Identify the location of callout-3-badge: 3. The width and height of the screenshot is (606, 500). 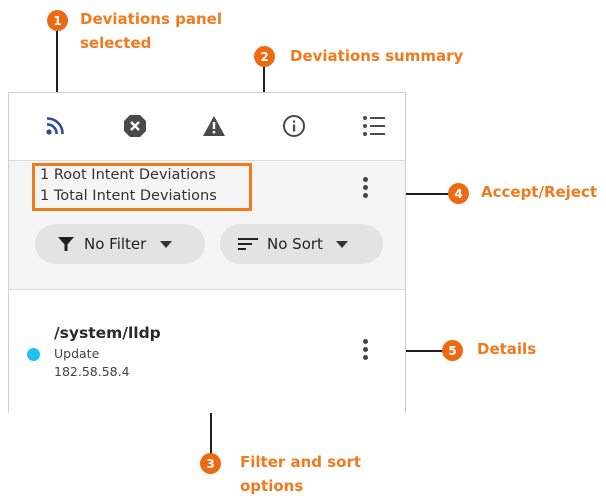
(210, 463).